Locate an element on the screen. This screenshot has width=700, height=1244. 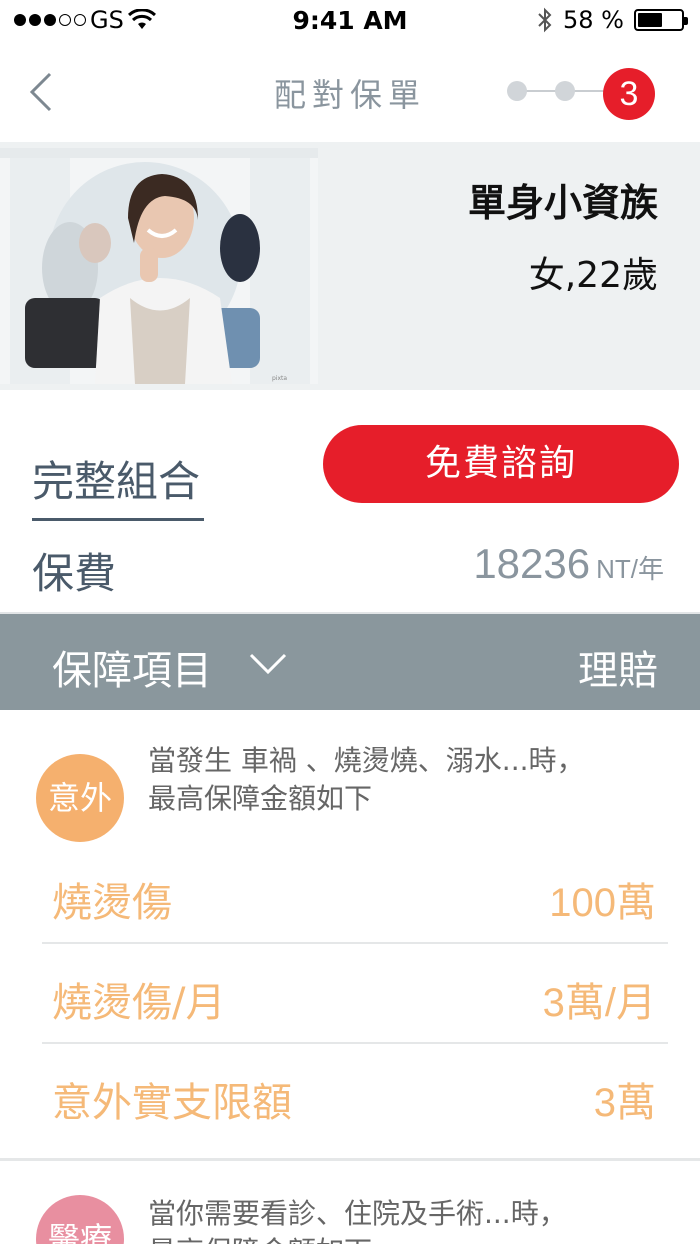
status-right: 58 % is located at coordinates (612, 20).